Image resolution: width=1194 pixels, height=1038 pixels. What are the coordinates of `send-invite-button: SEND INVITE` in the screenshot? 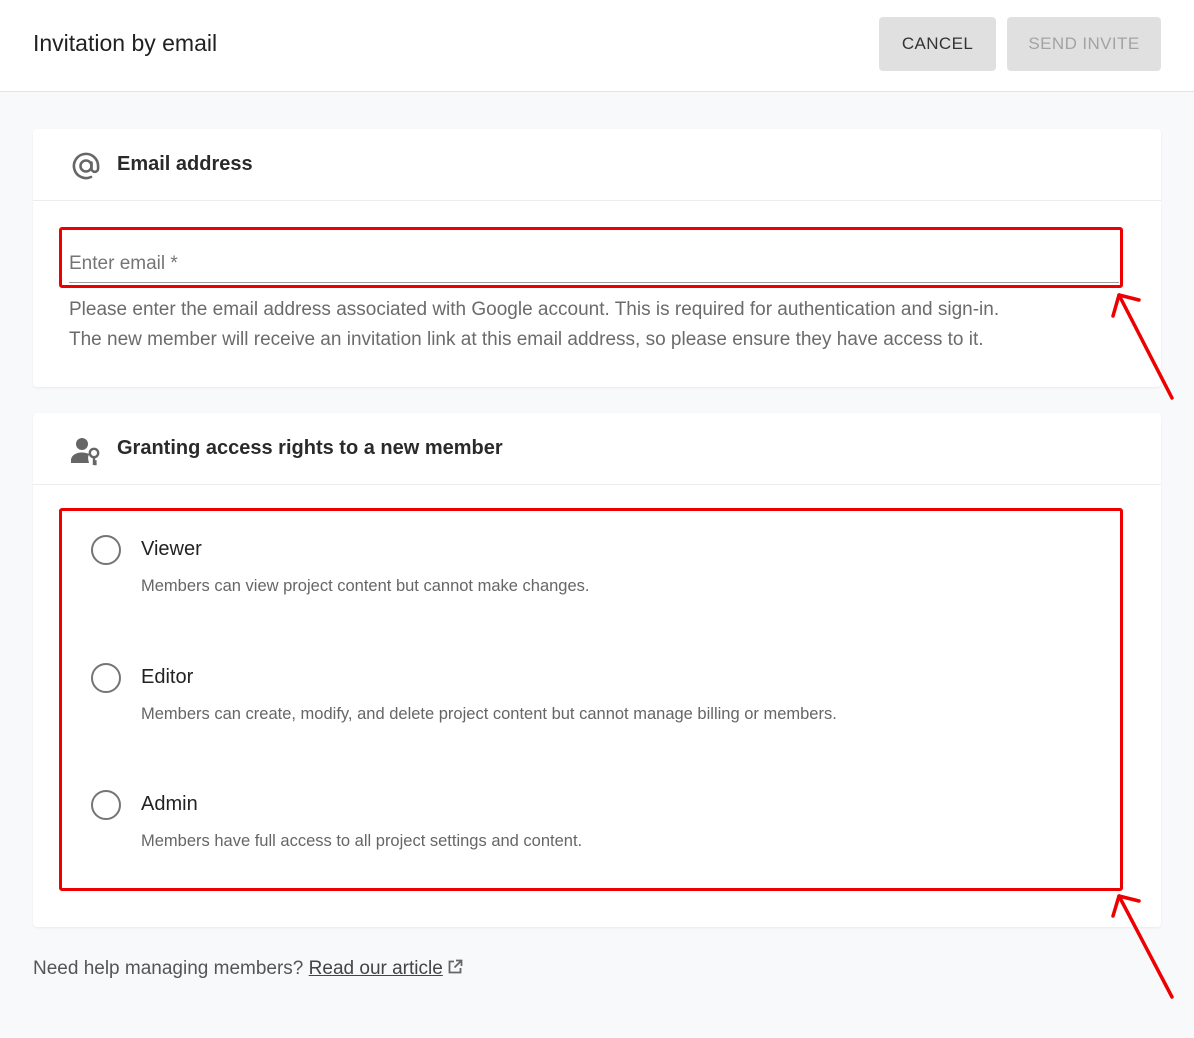 It's located at (1084, 44).